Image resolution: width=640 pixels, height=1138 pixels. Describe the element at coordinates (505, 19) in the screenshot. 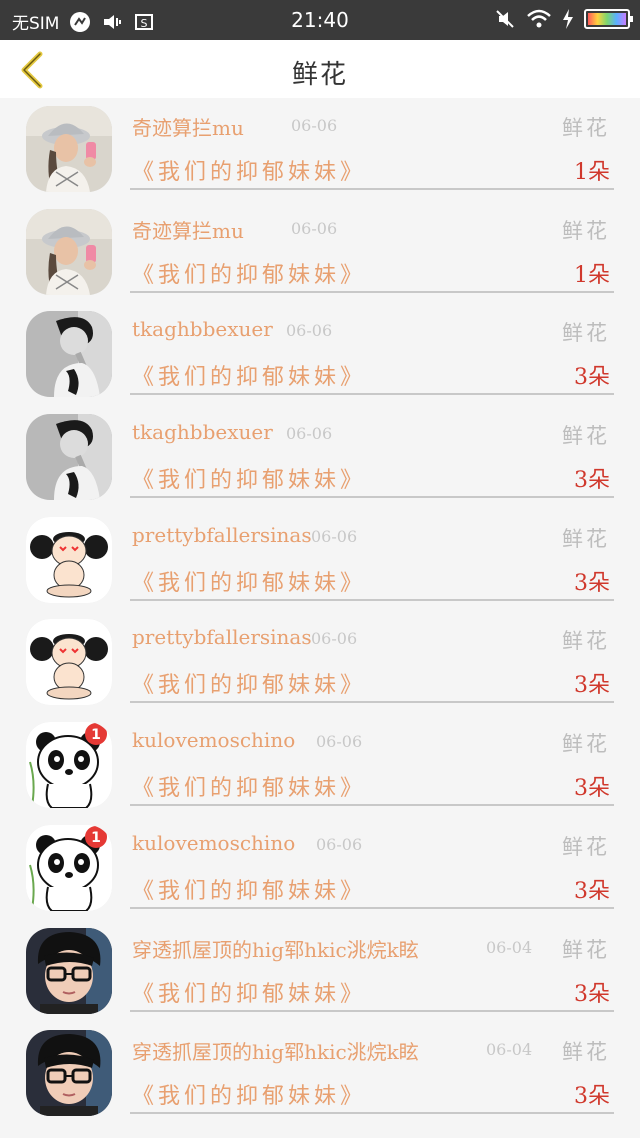

I see `mute-icon` at that location.